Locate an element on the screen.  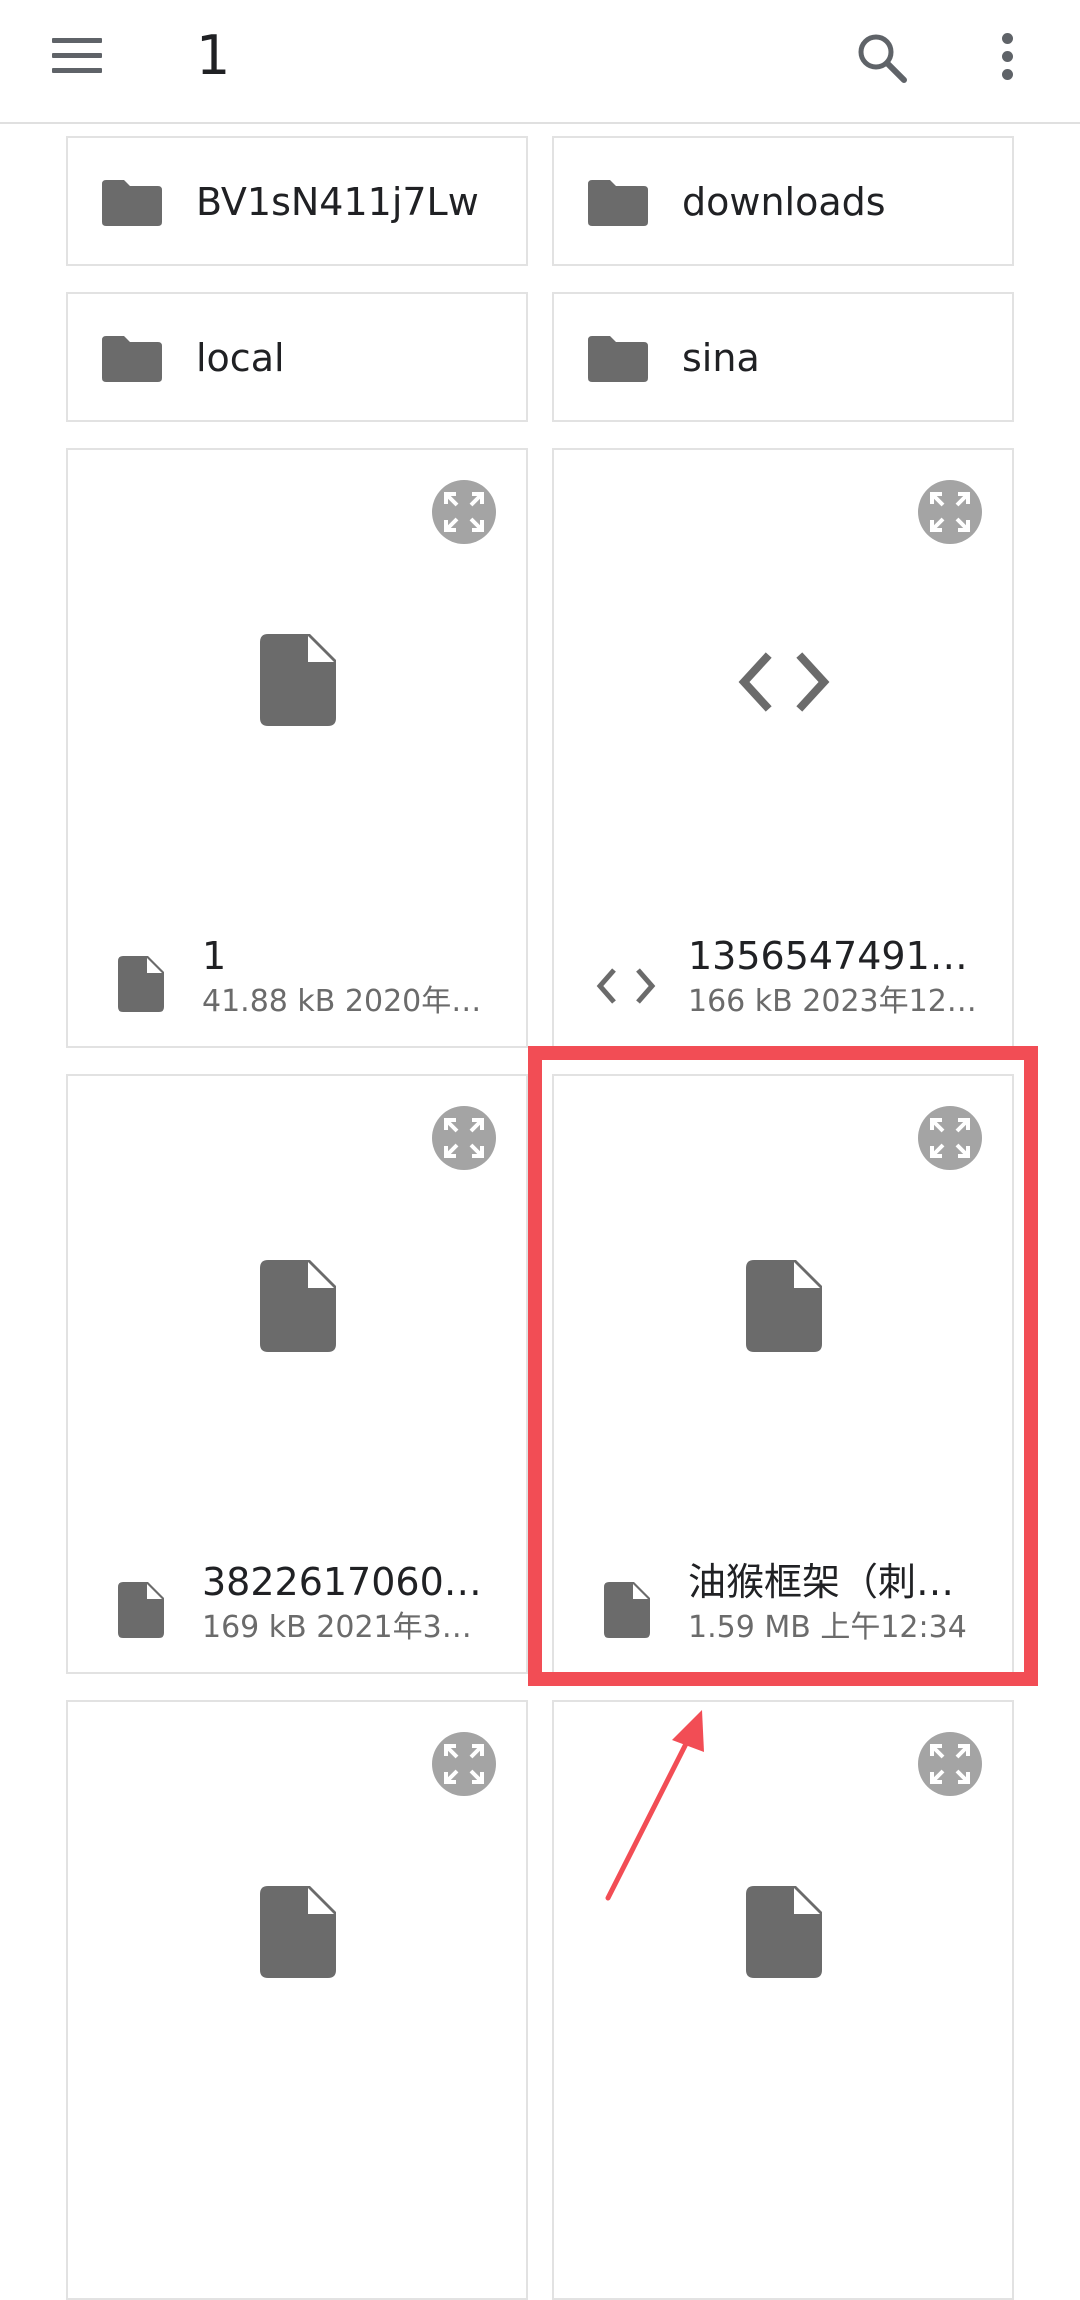
menu-icon is located at coordinates (77, 57).